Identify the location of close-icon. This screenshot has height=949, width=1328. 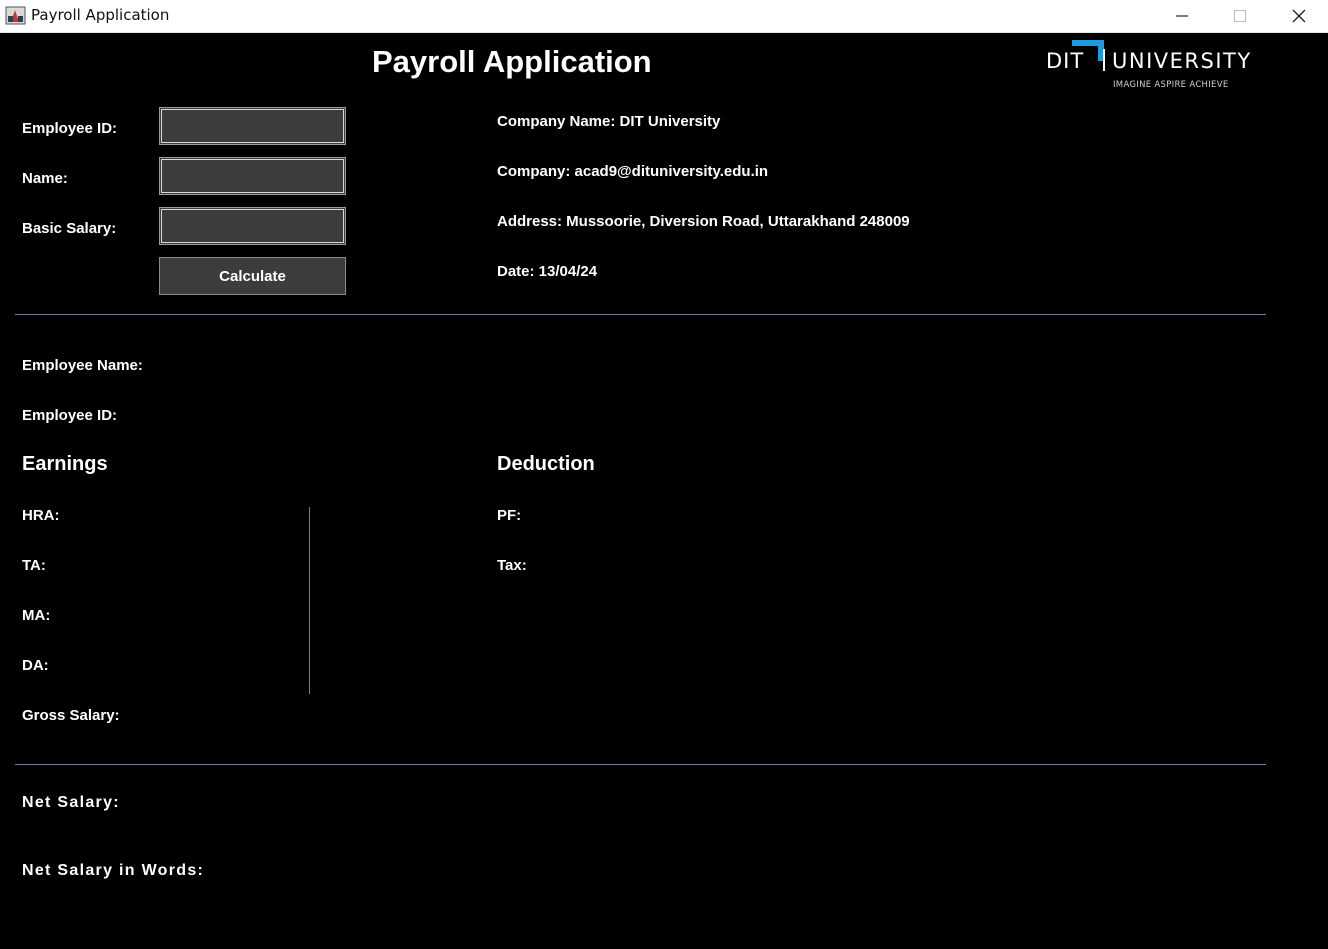
(1299, 16).